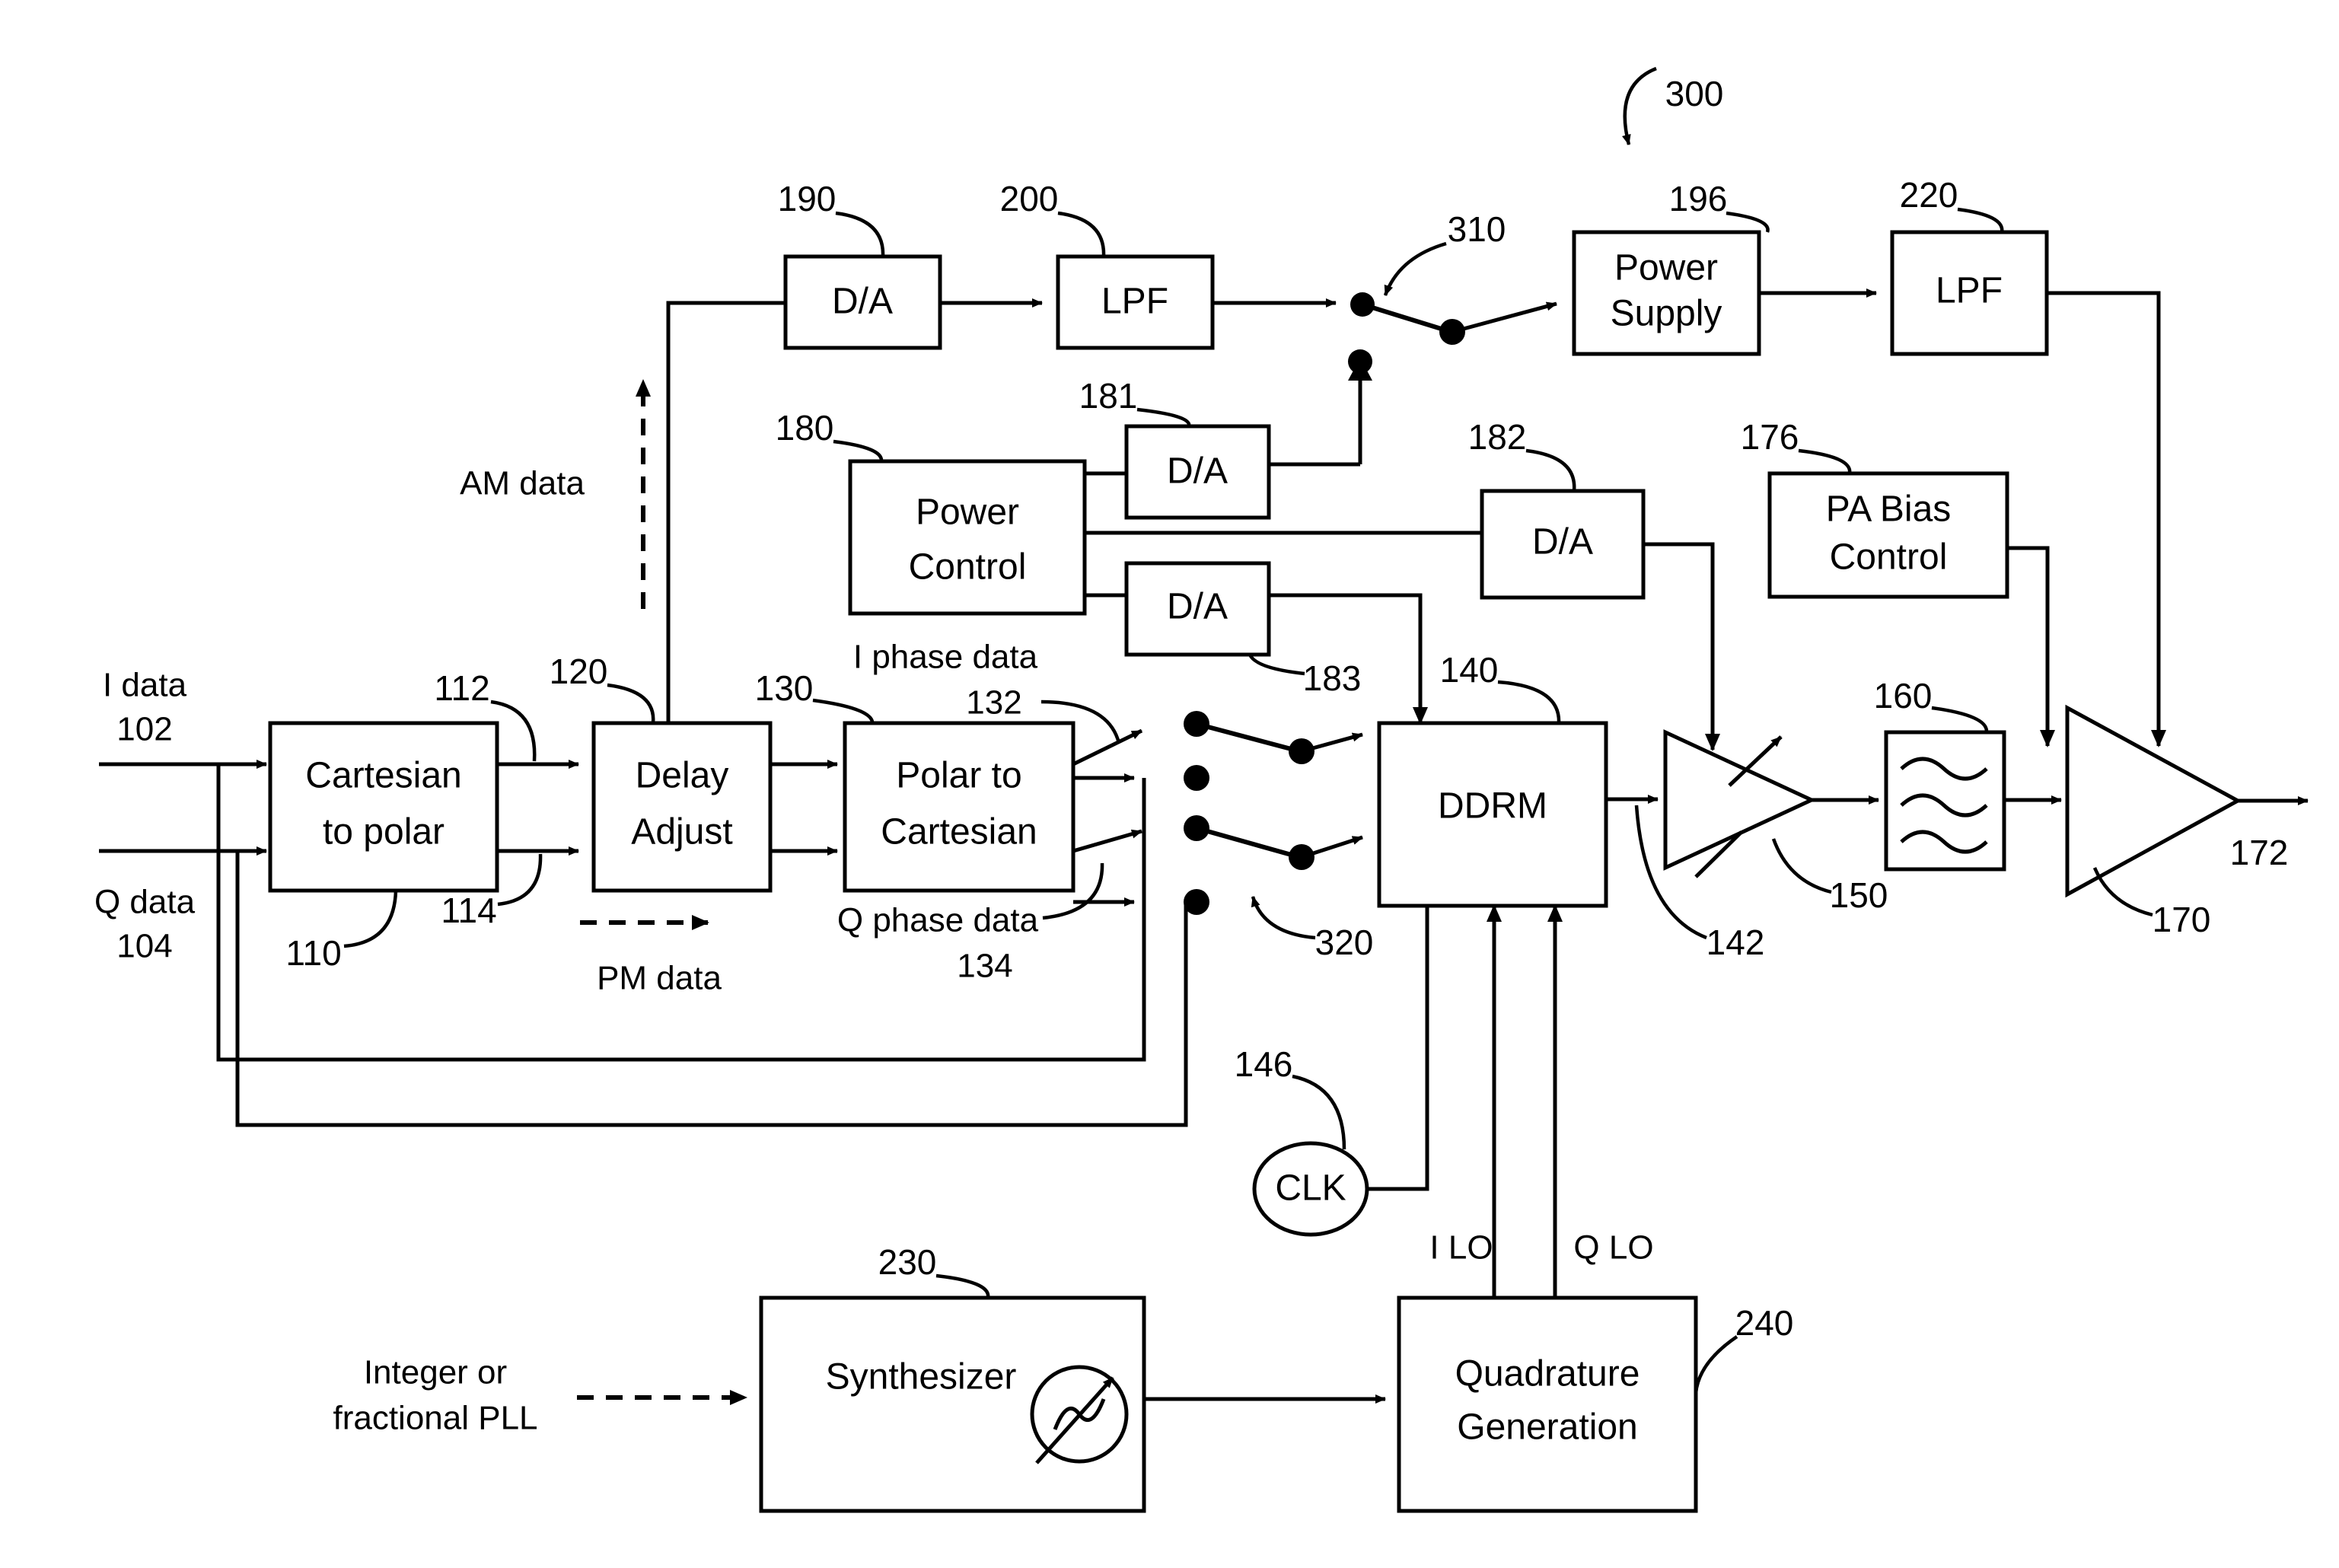 This screenshot has width=2339, height=1568. I want to click on switch-320-b-contact2-dot, so click(1197, 902).